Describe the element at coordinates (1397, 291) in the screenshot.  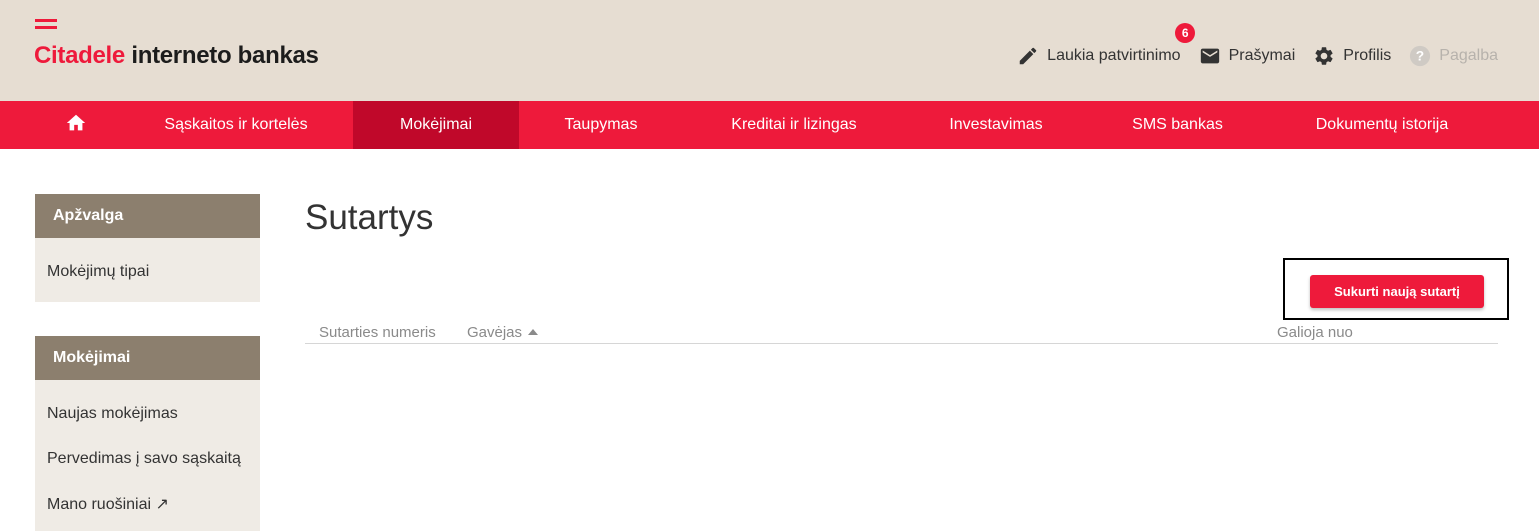
I see `create-contract-button: Sukurti naują sutartį` at that location.